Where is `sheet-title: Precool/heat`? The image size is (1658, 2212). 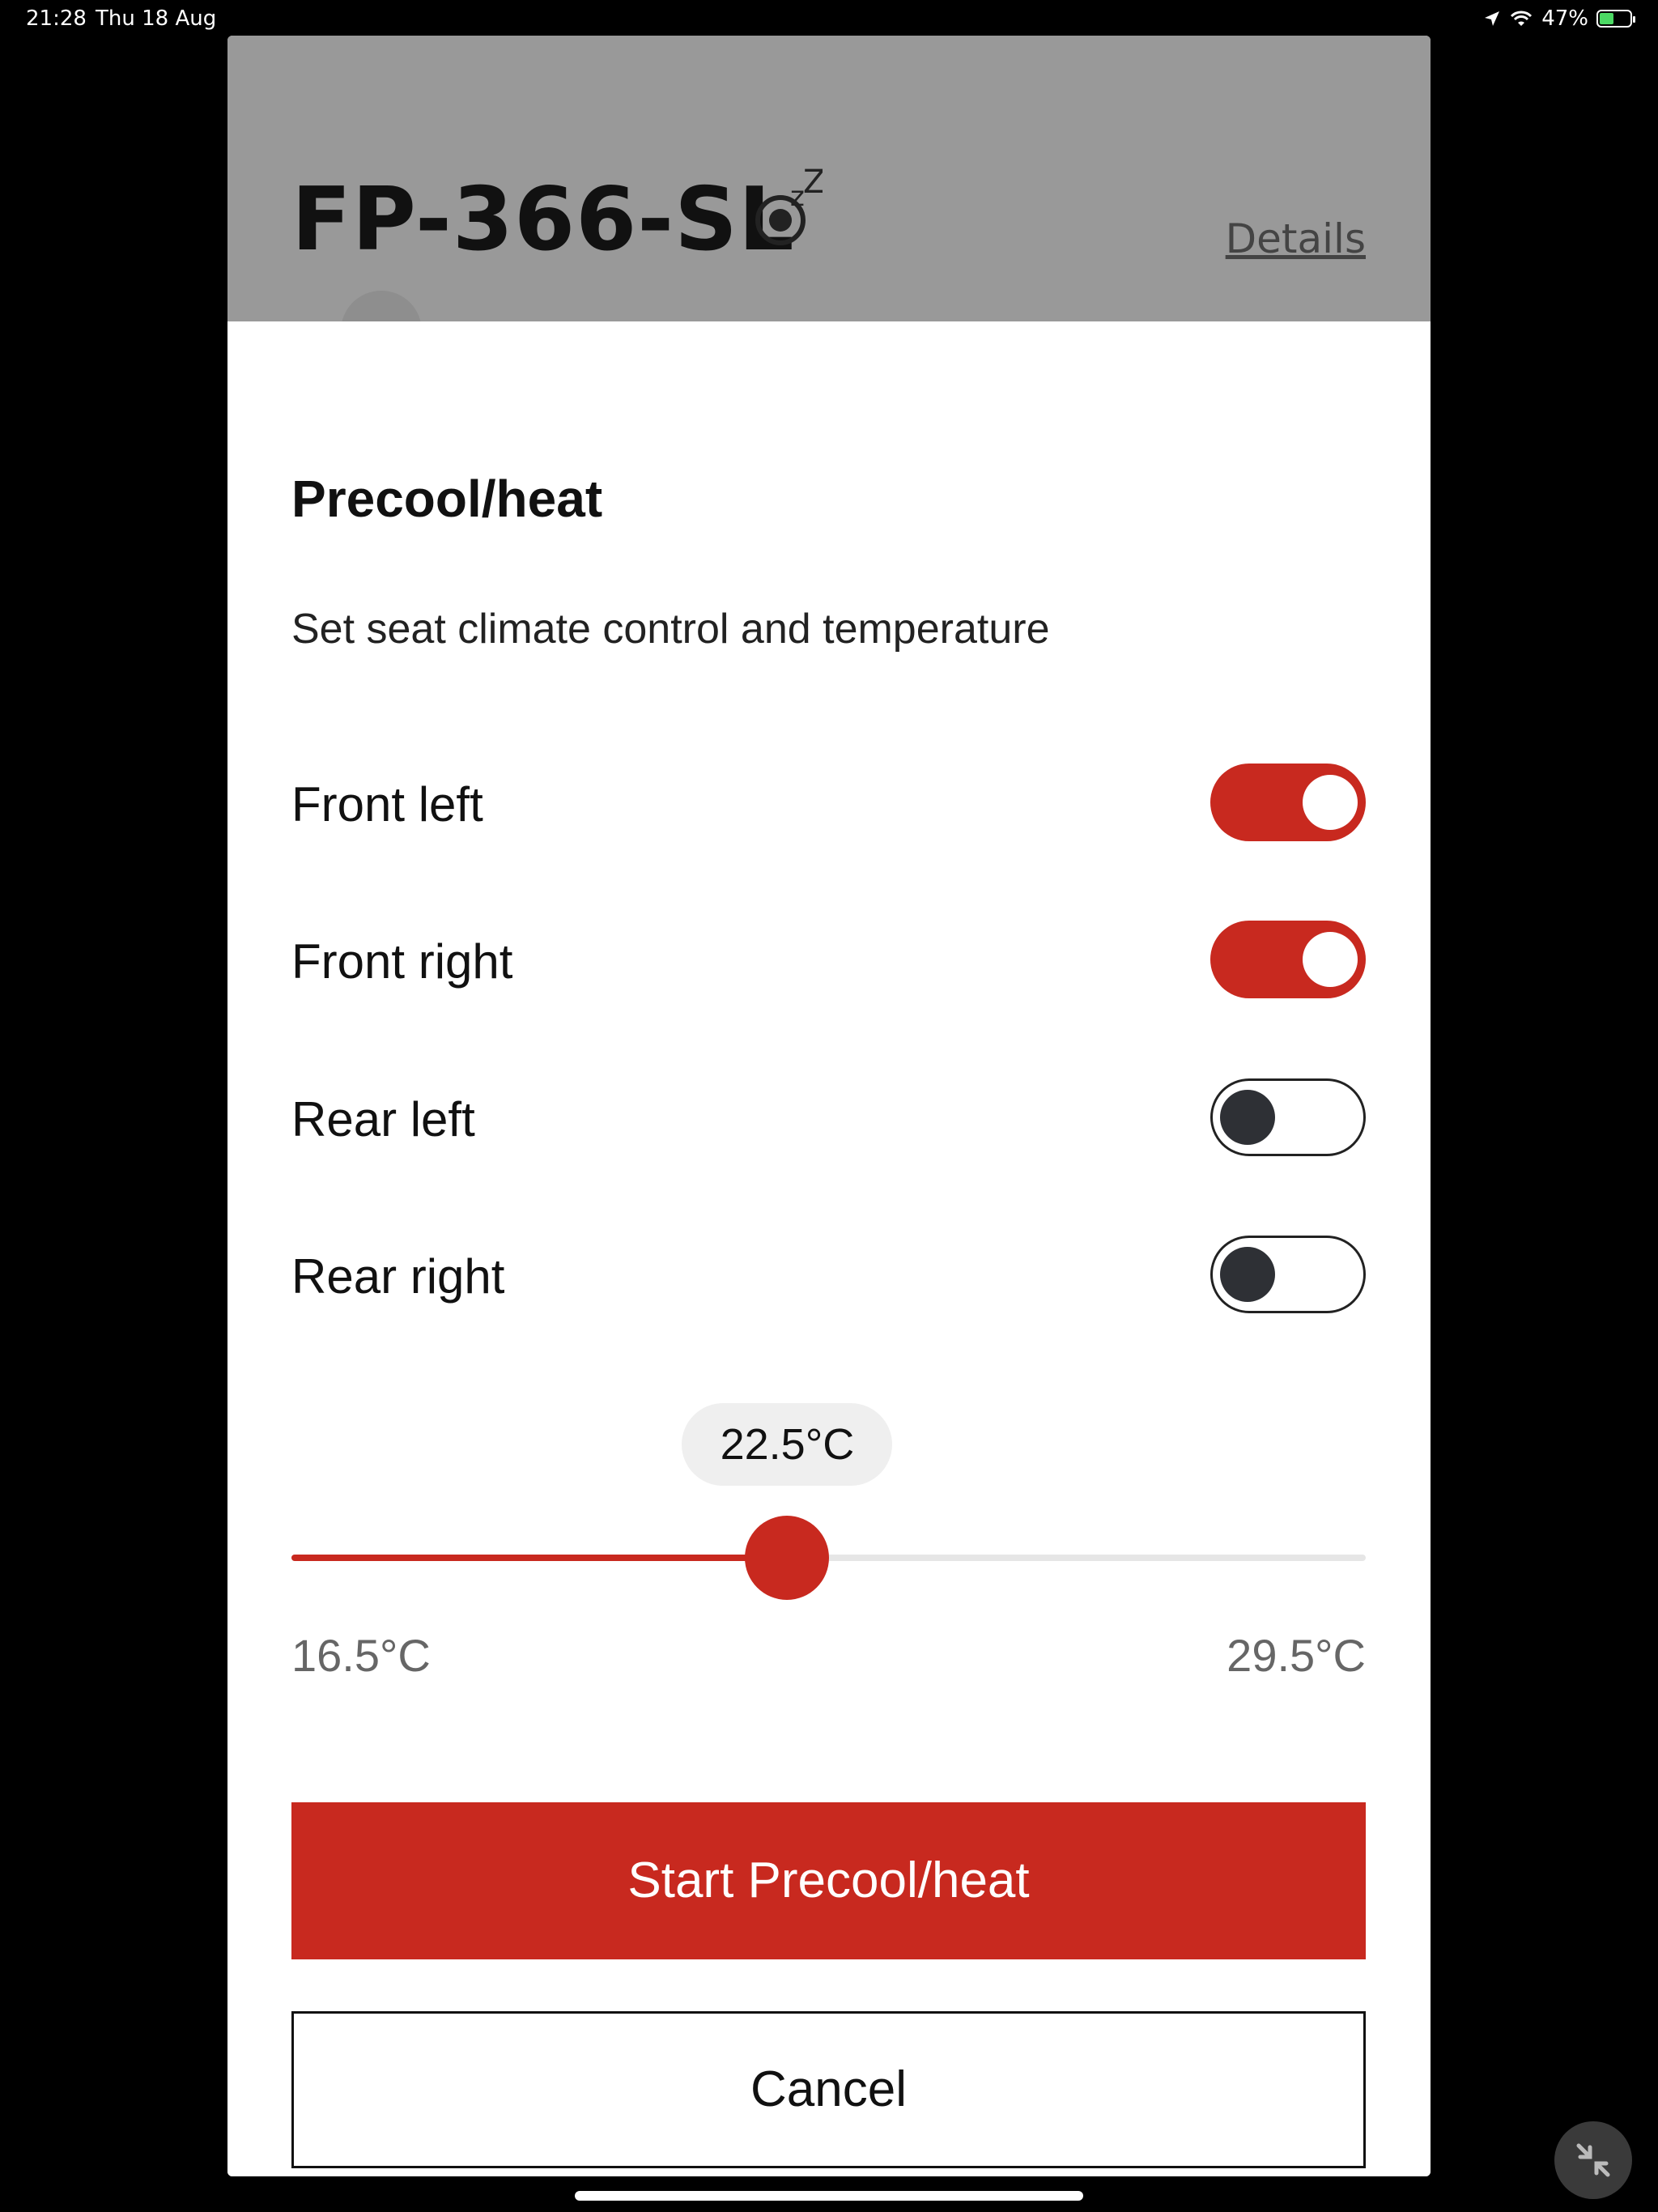 sheet-title: Precool/heat is located at coordinates (447, 499).